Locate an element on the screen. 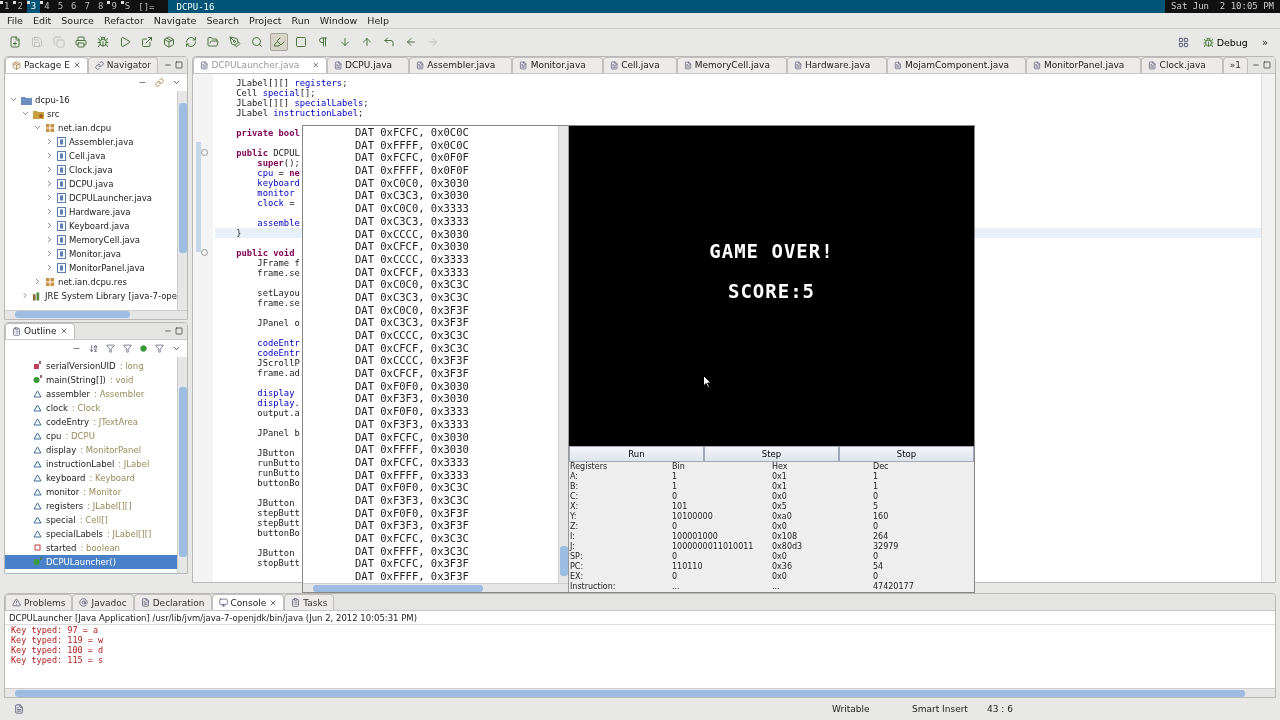 This screenshot has height=720, width=1280. overflow-tab: »1 is located at coordinates (1235, 64).